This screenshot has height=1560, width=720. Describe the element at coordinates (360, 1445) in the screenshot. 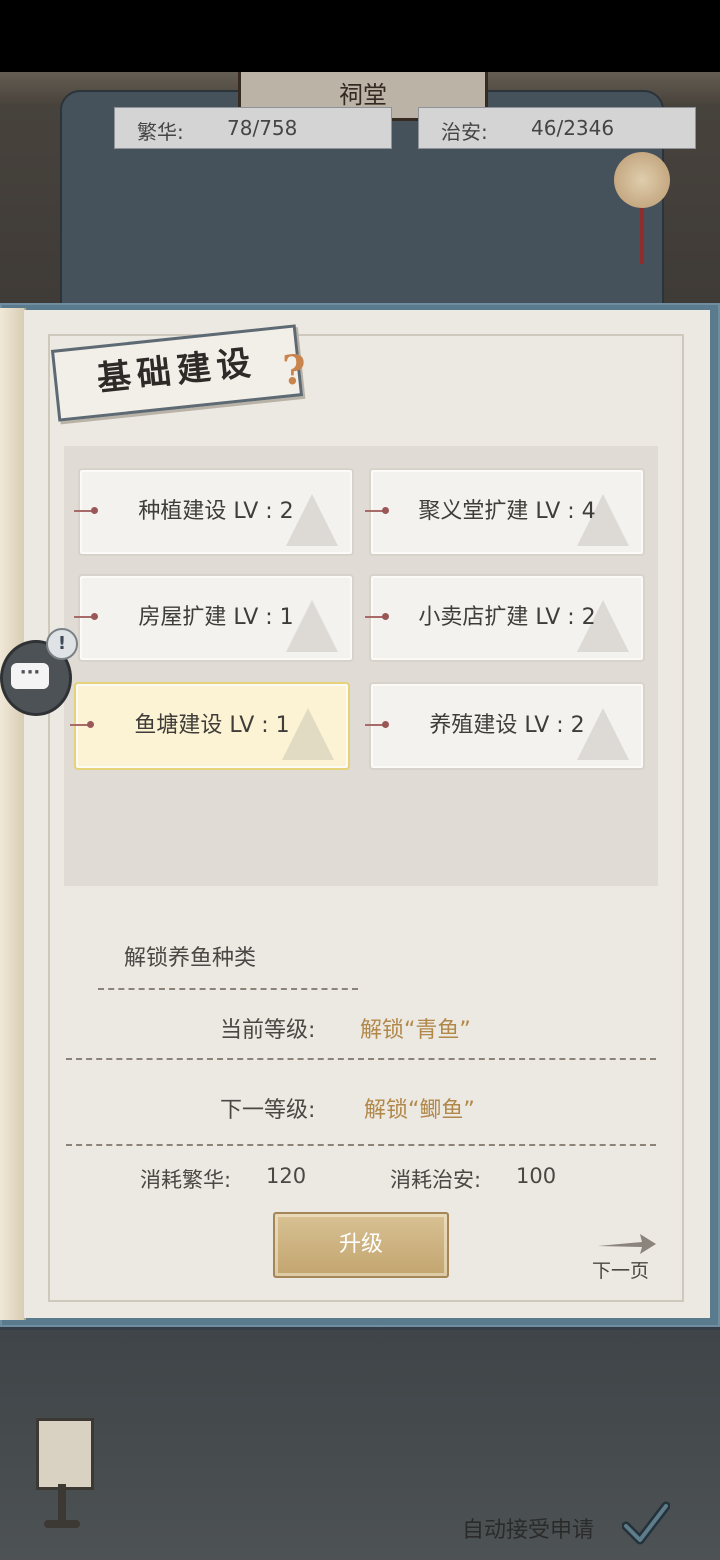

I see `floor` at that location.